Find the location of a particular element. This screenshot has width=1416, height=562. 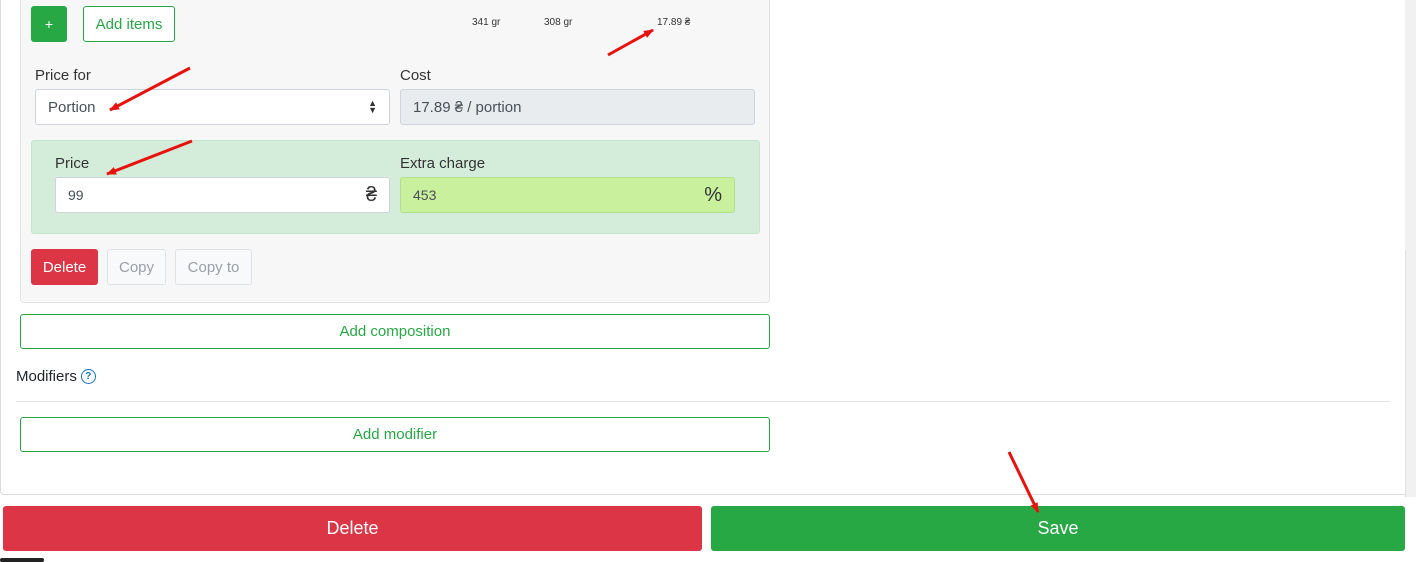

divider is located at coordinates (703, 401).